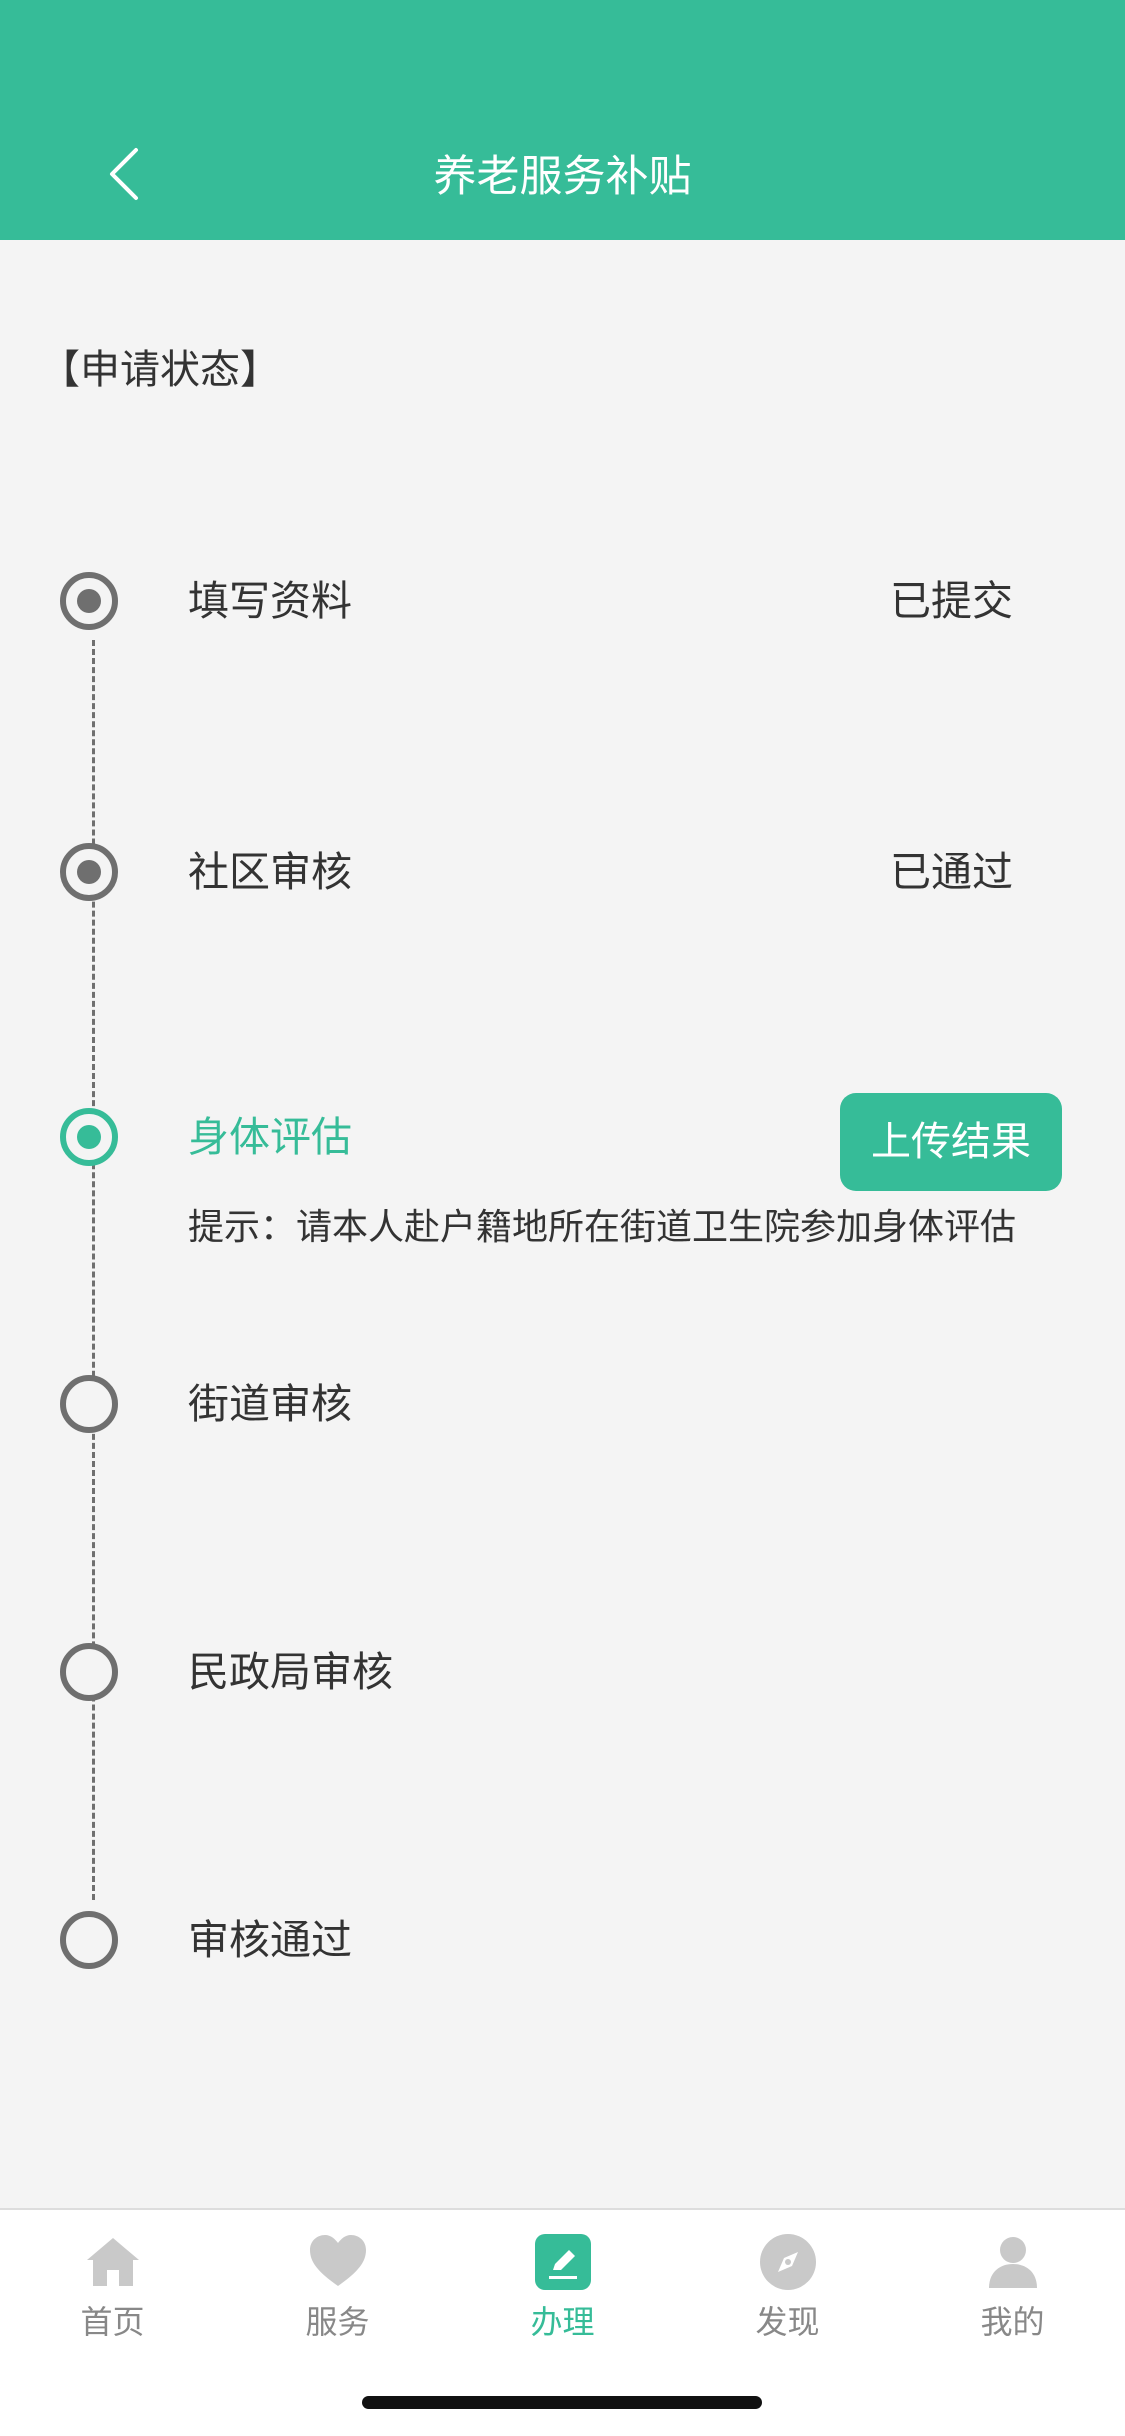 The width and height of the screenshot is (1125, 2436). What do you see at coordinates (270, 601) in the screenshot?
I see `step-label: 填写资料` at bounding box center [270, 601].